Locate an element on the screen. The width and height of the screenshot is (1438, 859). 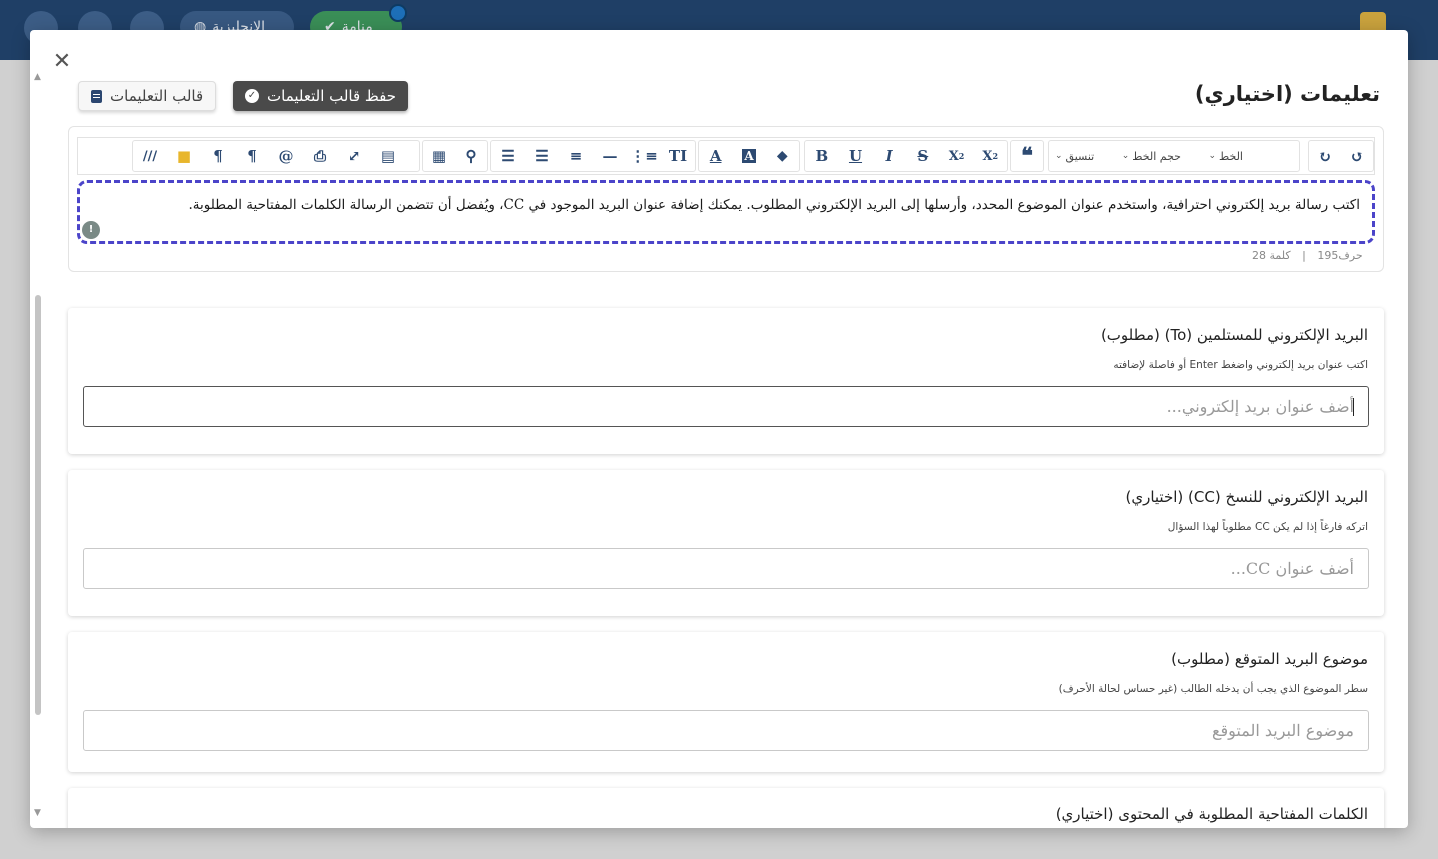
template-button-label: قالب التعليمات is located at coordinates (157, 96).